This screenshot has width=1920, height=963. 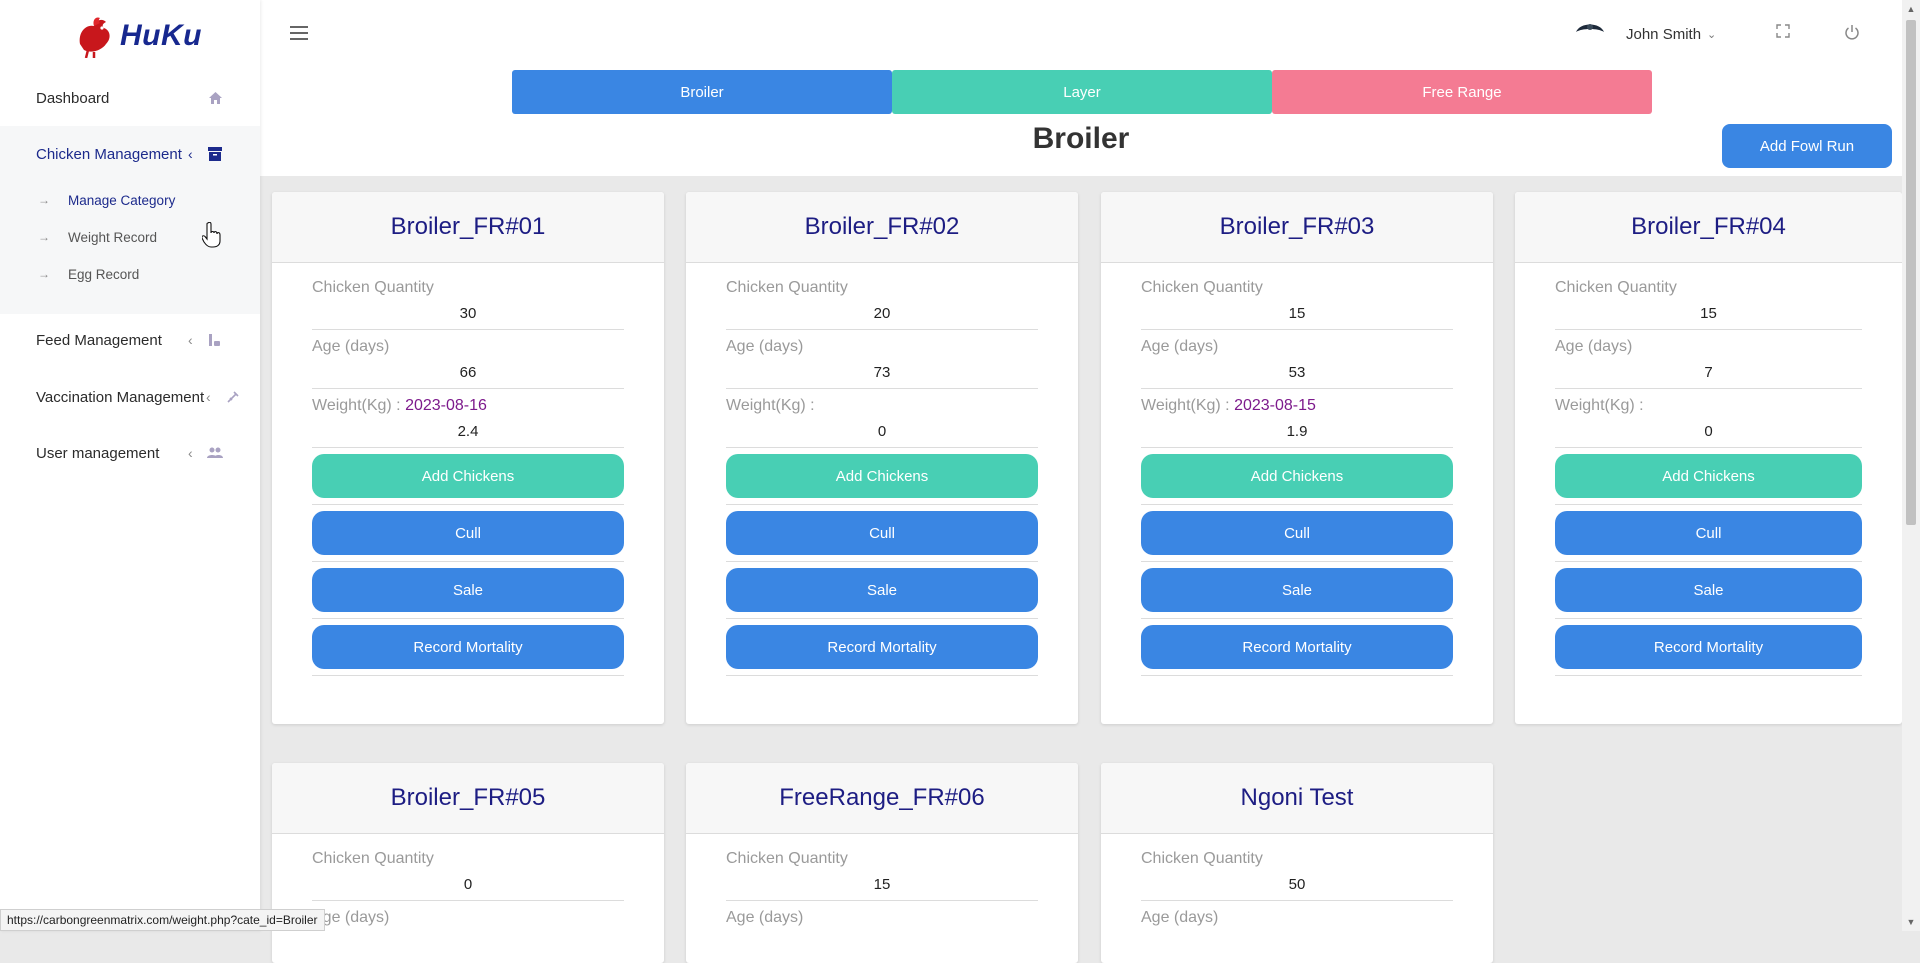 What do you see at coordinates (1297, 798) in the screenshot?
I see `card-header: Ngoni Test` at bounding box center [1297, 798].